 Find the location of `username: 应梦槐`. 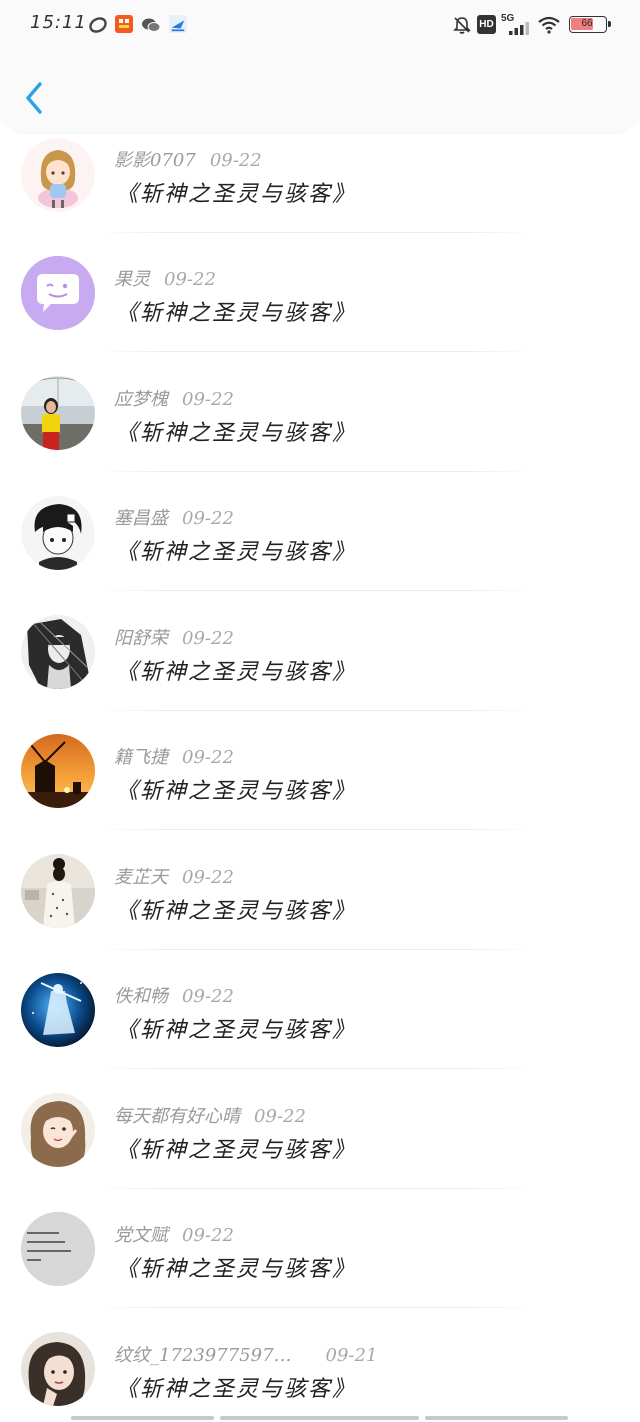

username: 应梦槐 is located at coordinates (141, 399).